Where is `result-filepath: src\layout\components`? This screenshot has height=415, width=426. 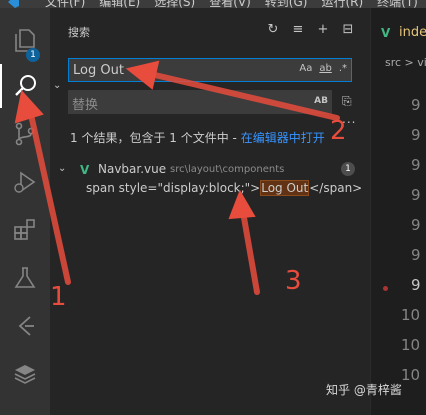
result-filepath: src\layout\components is located at coordinates (227, 169).